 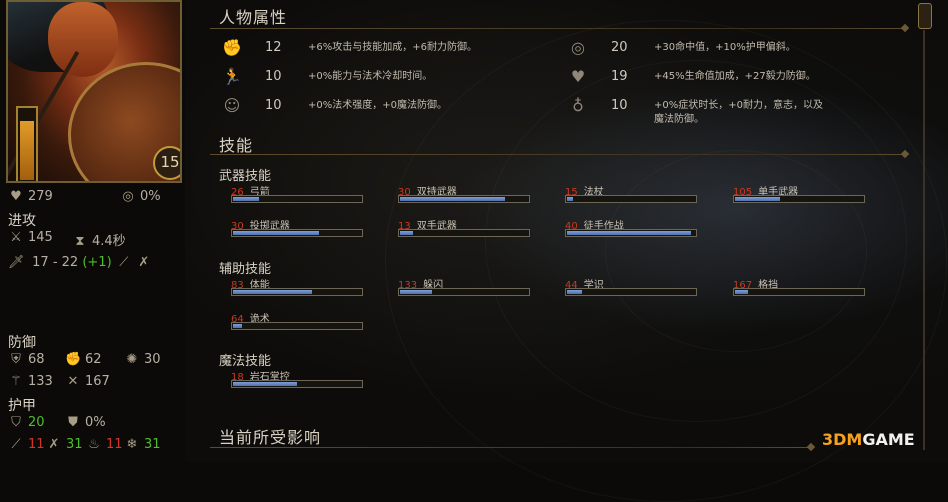 I want to click on concentration-stat: ✕ 167, so click(x=87, y=381).